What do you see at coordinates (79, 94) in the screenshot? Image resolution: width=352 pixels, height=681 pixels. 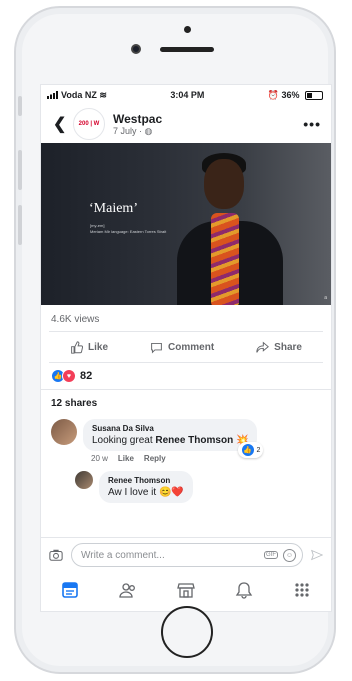 I see `carrier-name: Voda NZ` at bounding box center [79, 94].